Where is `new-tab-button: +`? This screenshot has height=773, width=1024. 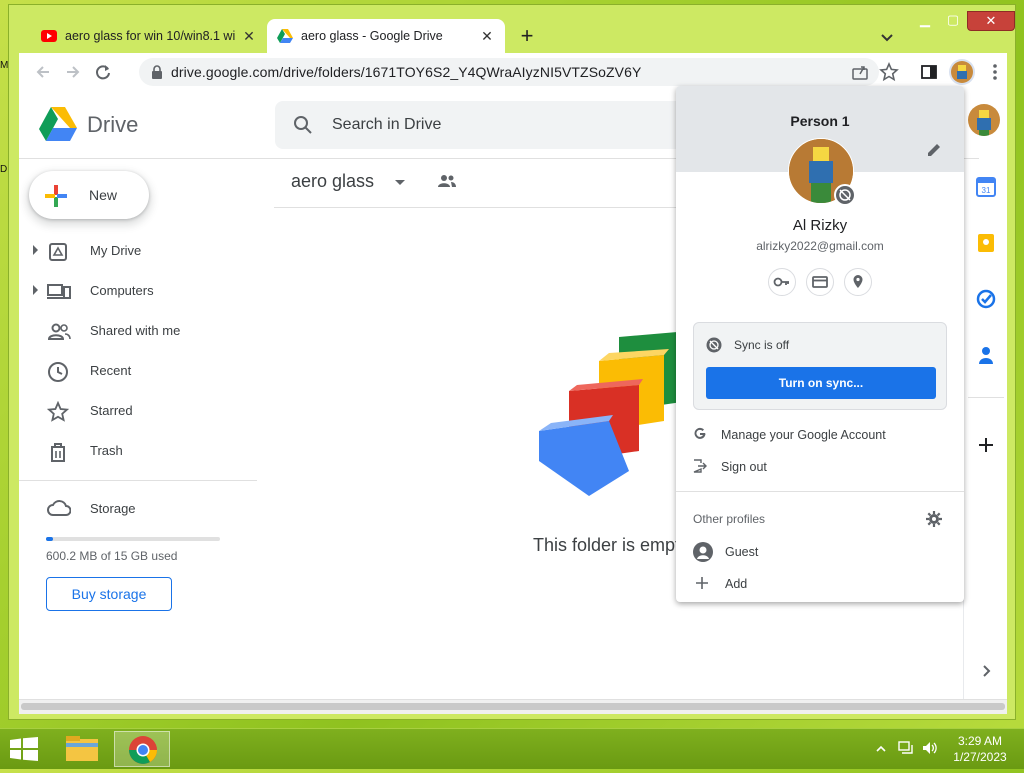
new-tab-button: + is located at coordinates (527, 37).